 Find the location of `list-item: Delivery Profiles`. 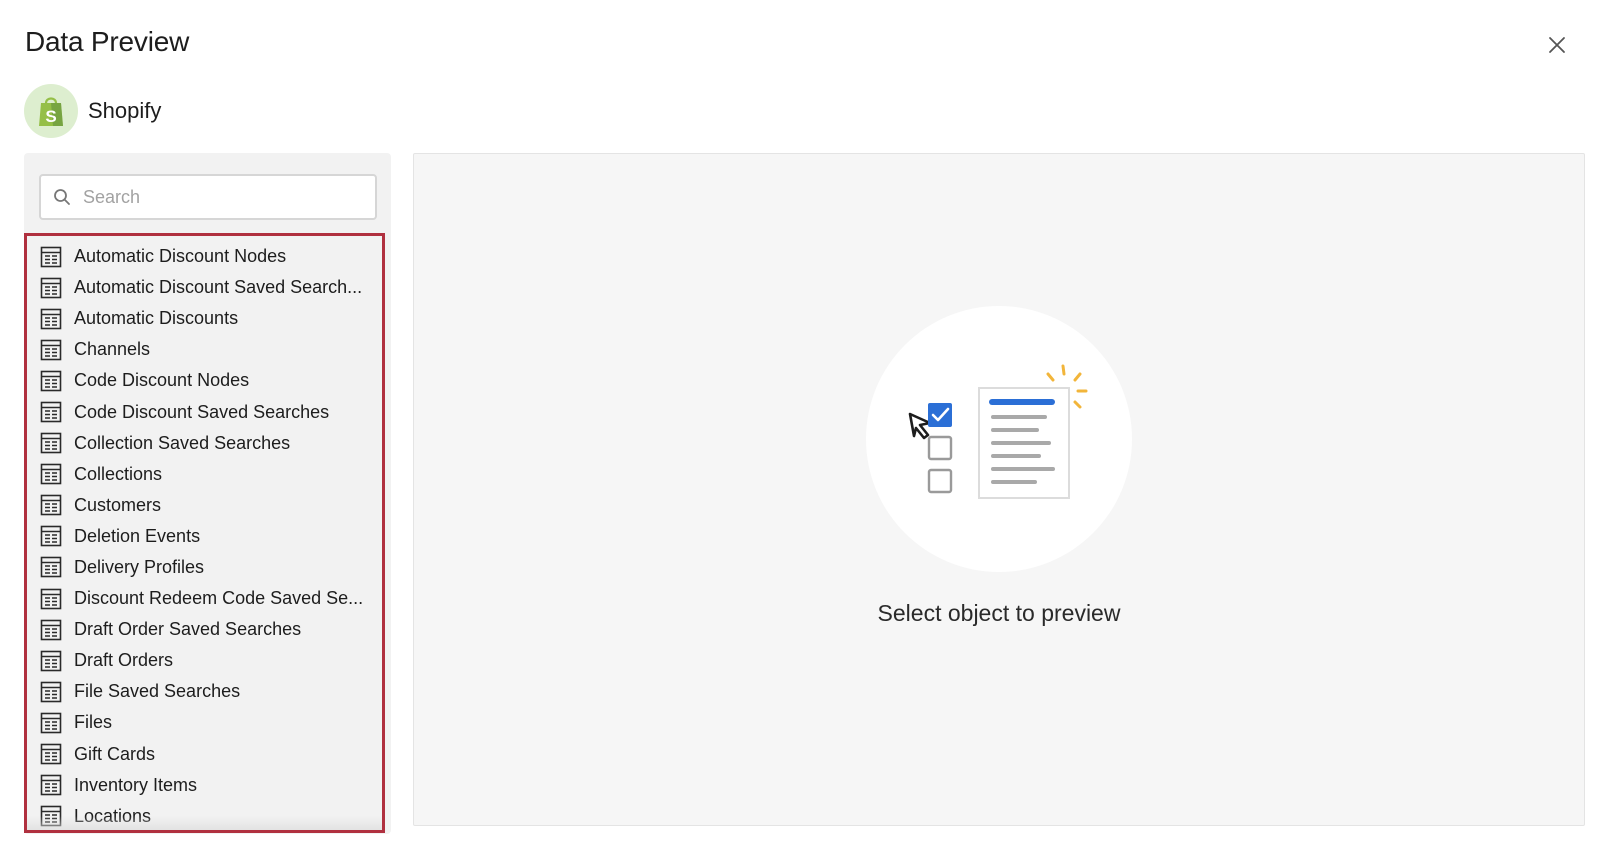

list-item: Delivery Profiles is located at coordinates (204, 567).